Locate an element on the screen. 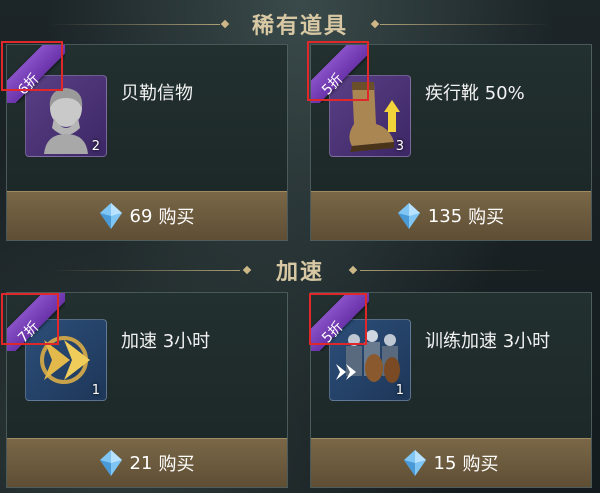 The width and height of the screenshot is (600, 493). item-name: 贝勒信物 is located at coordinates (157, 93).